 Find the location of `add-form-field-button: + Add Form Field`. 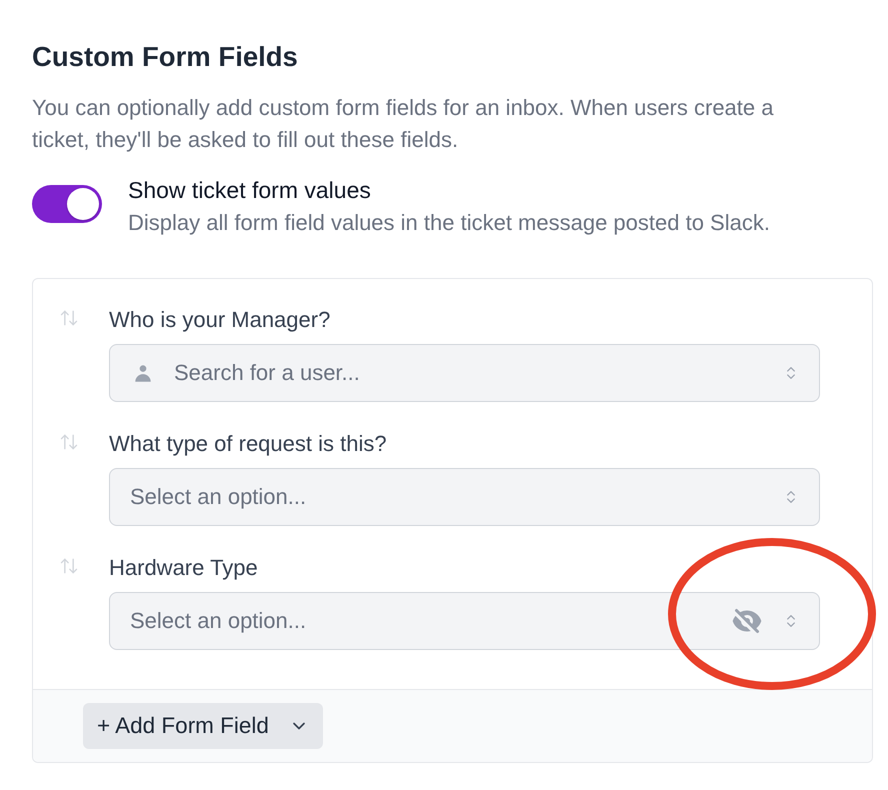

add-form-field-button: + Add Form Field is located at coordinates (203, 726).